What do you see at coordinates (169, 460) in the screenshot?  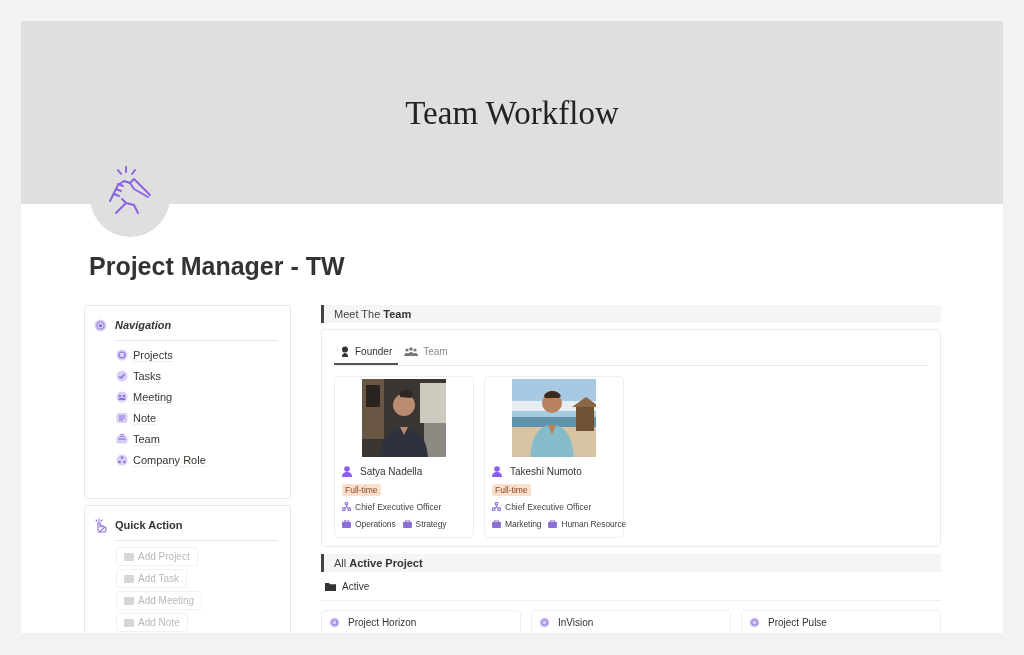 I see `nav-link: Company Role` at bounding box center [169, 460].